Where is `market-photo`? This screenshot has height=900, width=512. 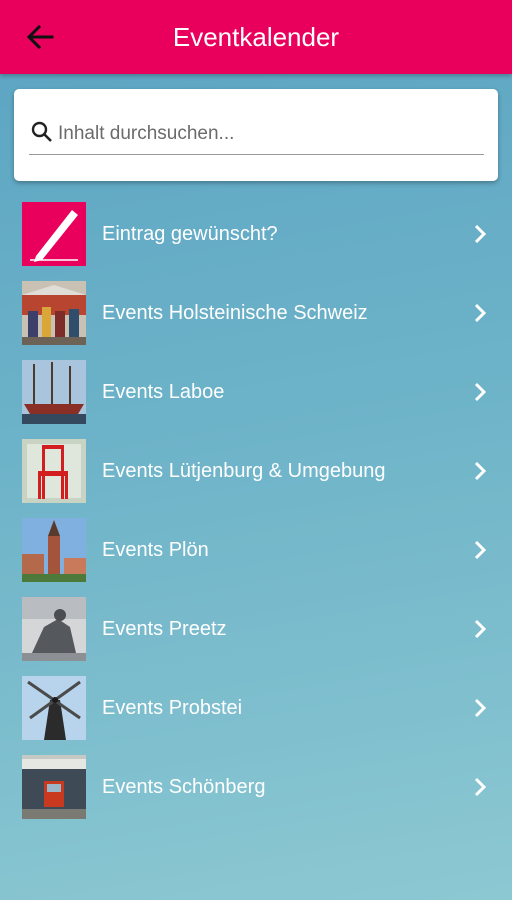 market-photo is located at coordinates (54, 313).